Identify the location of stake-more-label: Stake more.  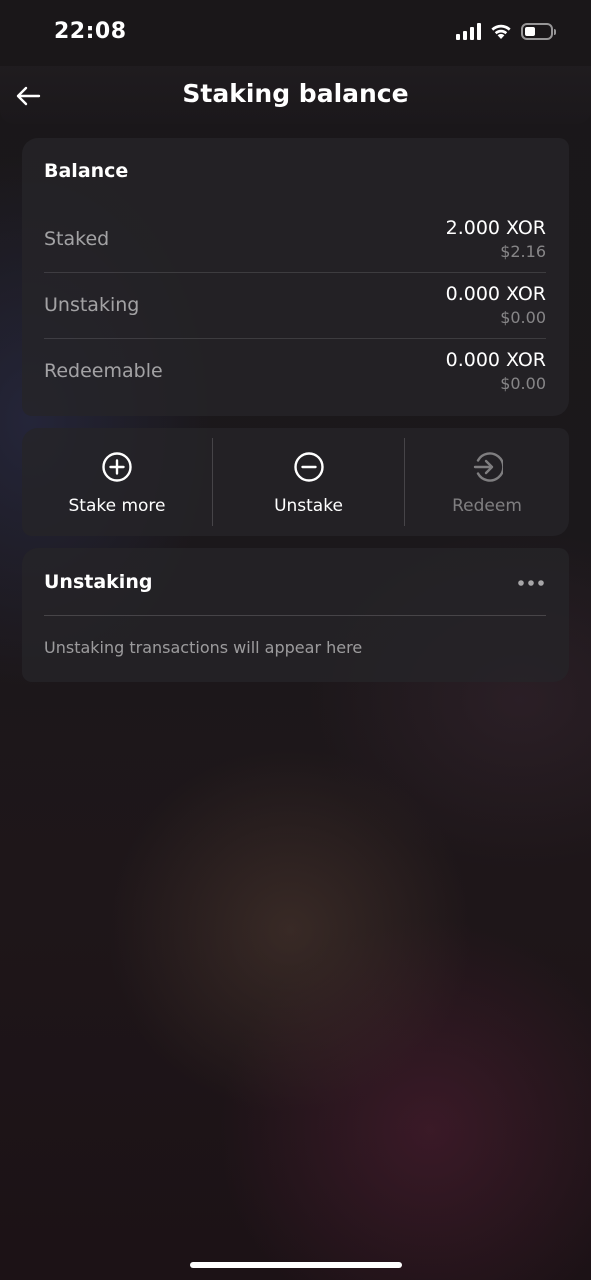
(117, 506).